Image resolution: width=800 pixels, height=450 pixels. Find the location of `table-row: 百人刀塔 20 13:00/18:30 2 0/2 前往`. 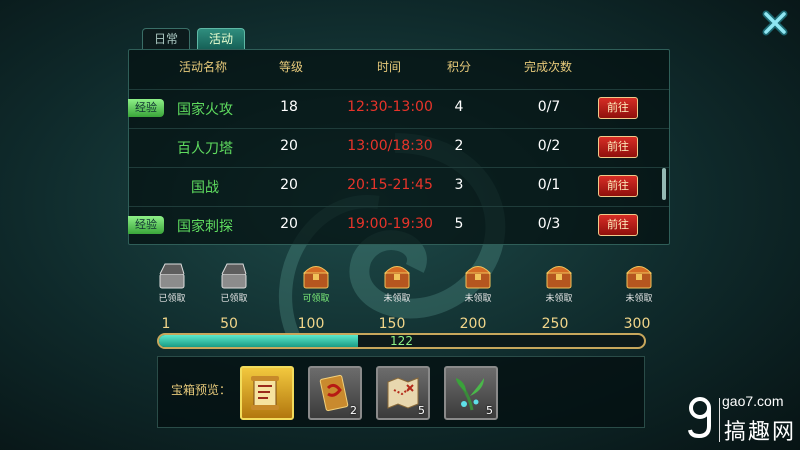

table-row: 百人刀塔 20 13:00/18:30 2 0/2 前往 is located at coordinates (399, 147).